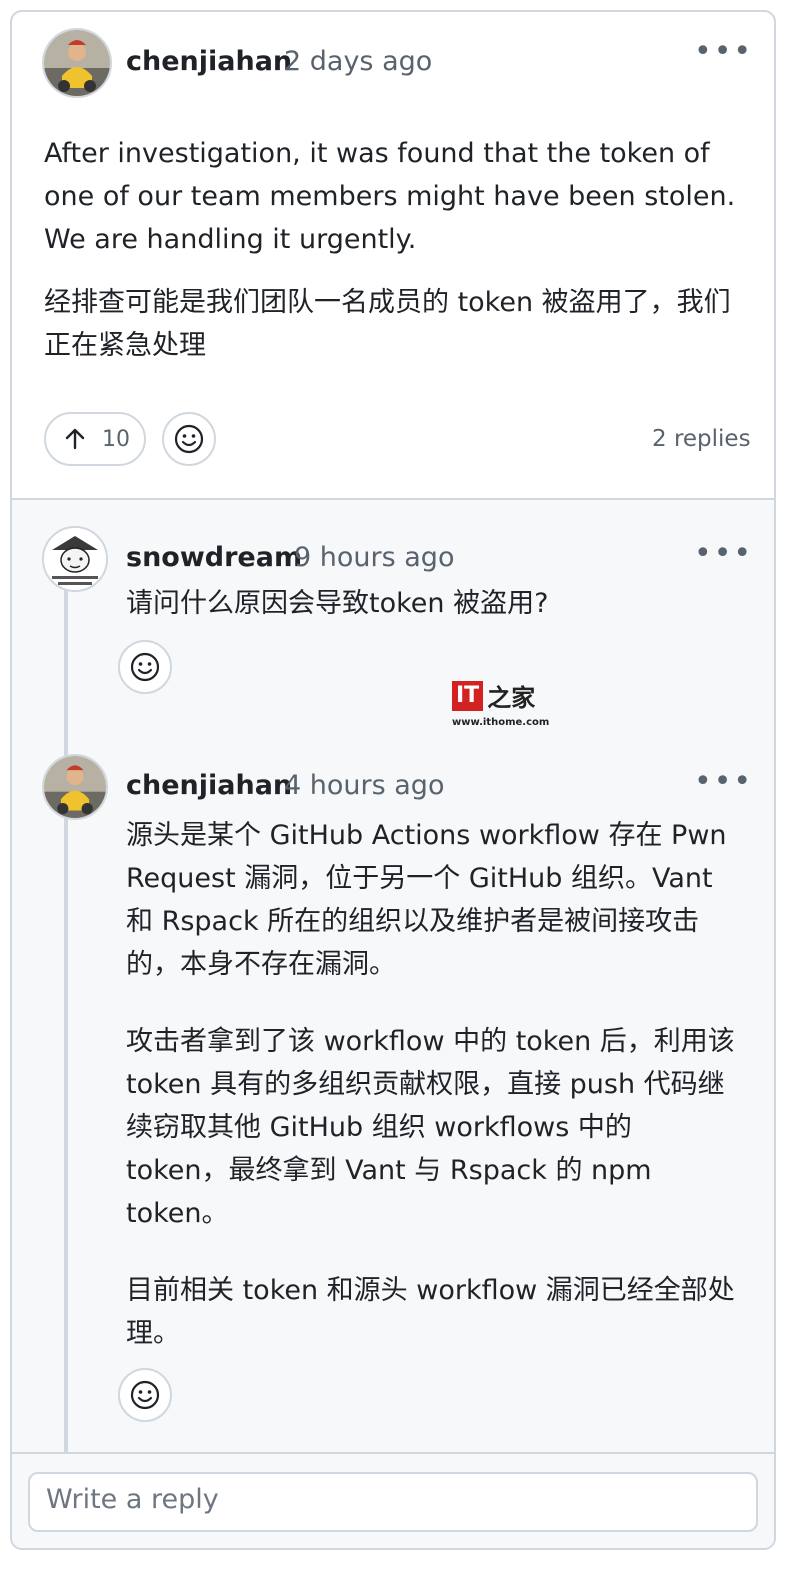 This screenshot has height=1596, width=800. What do you see at coordinates (468, 695) in the screenshot?
I see `ithome-logo: IT` at bounding box center [468, 695].